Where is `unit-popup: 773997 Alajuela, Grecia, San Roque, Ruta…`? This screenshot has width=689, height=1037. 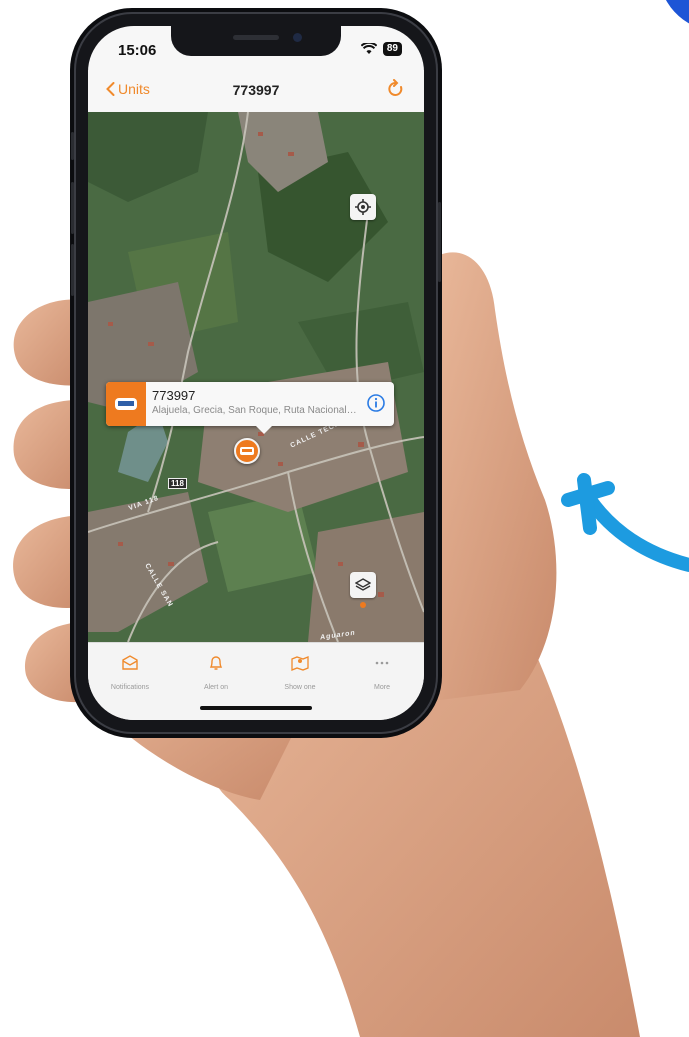
unit-popup: 773997 Alajuela, Grecia, San Roque, Ruta… is located at coordinates (250, 408).